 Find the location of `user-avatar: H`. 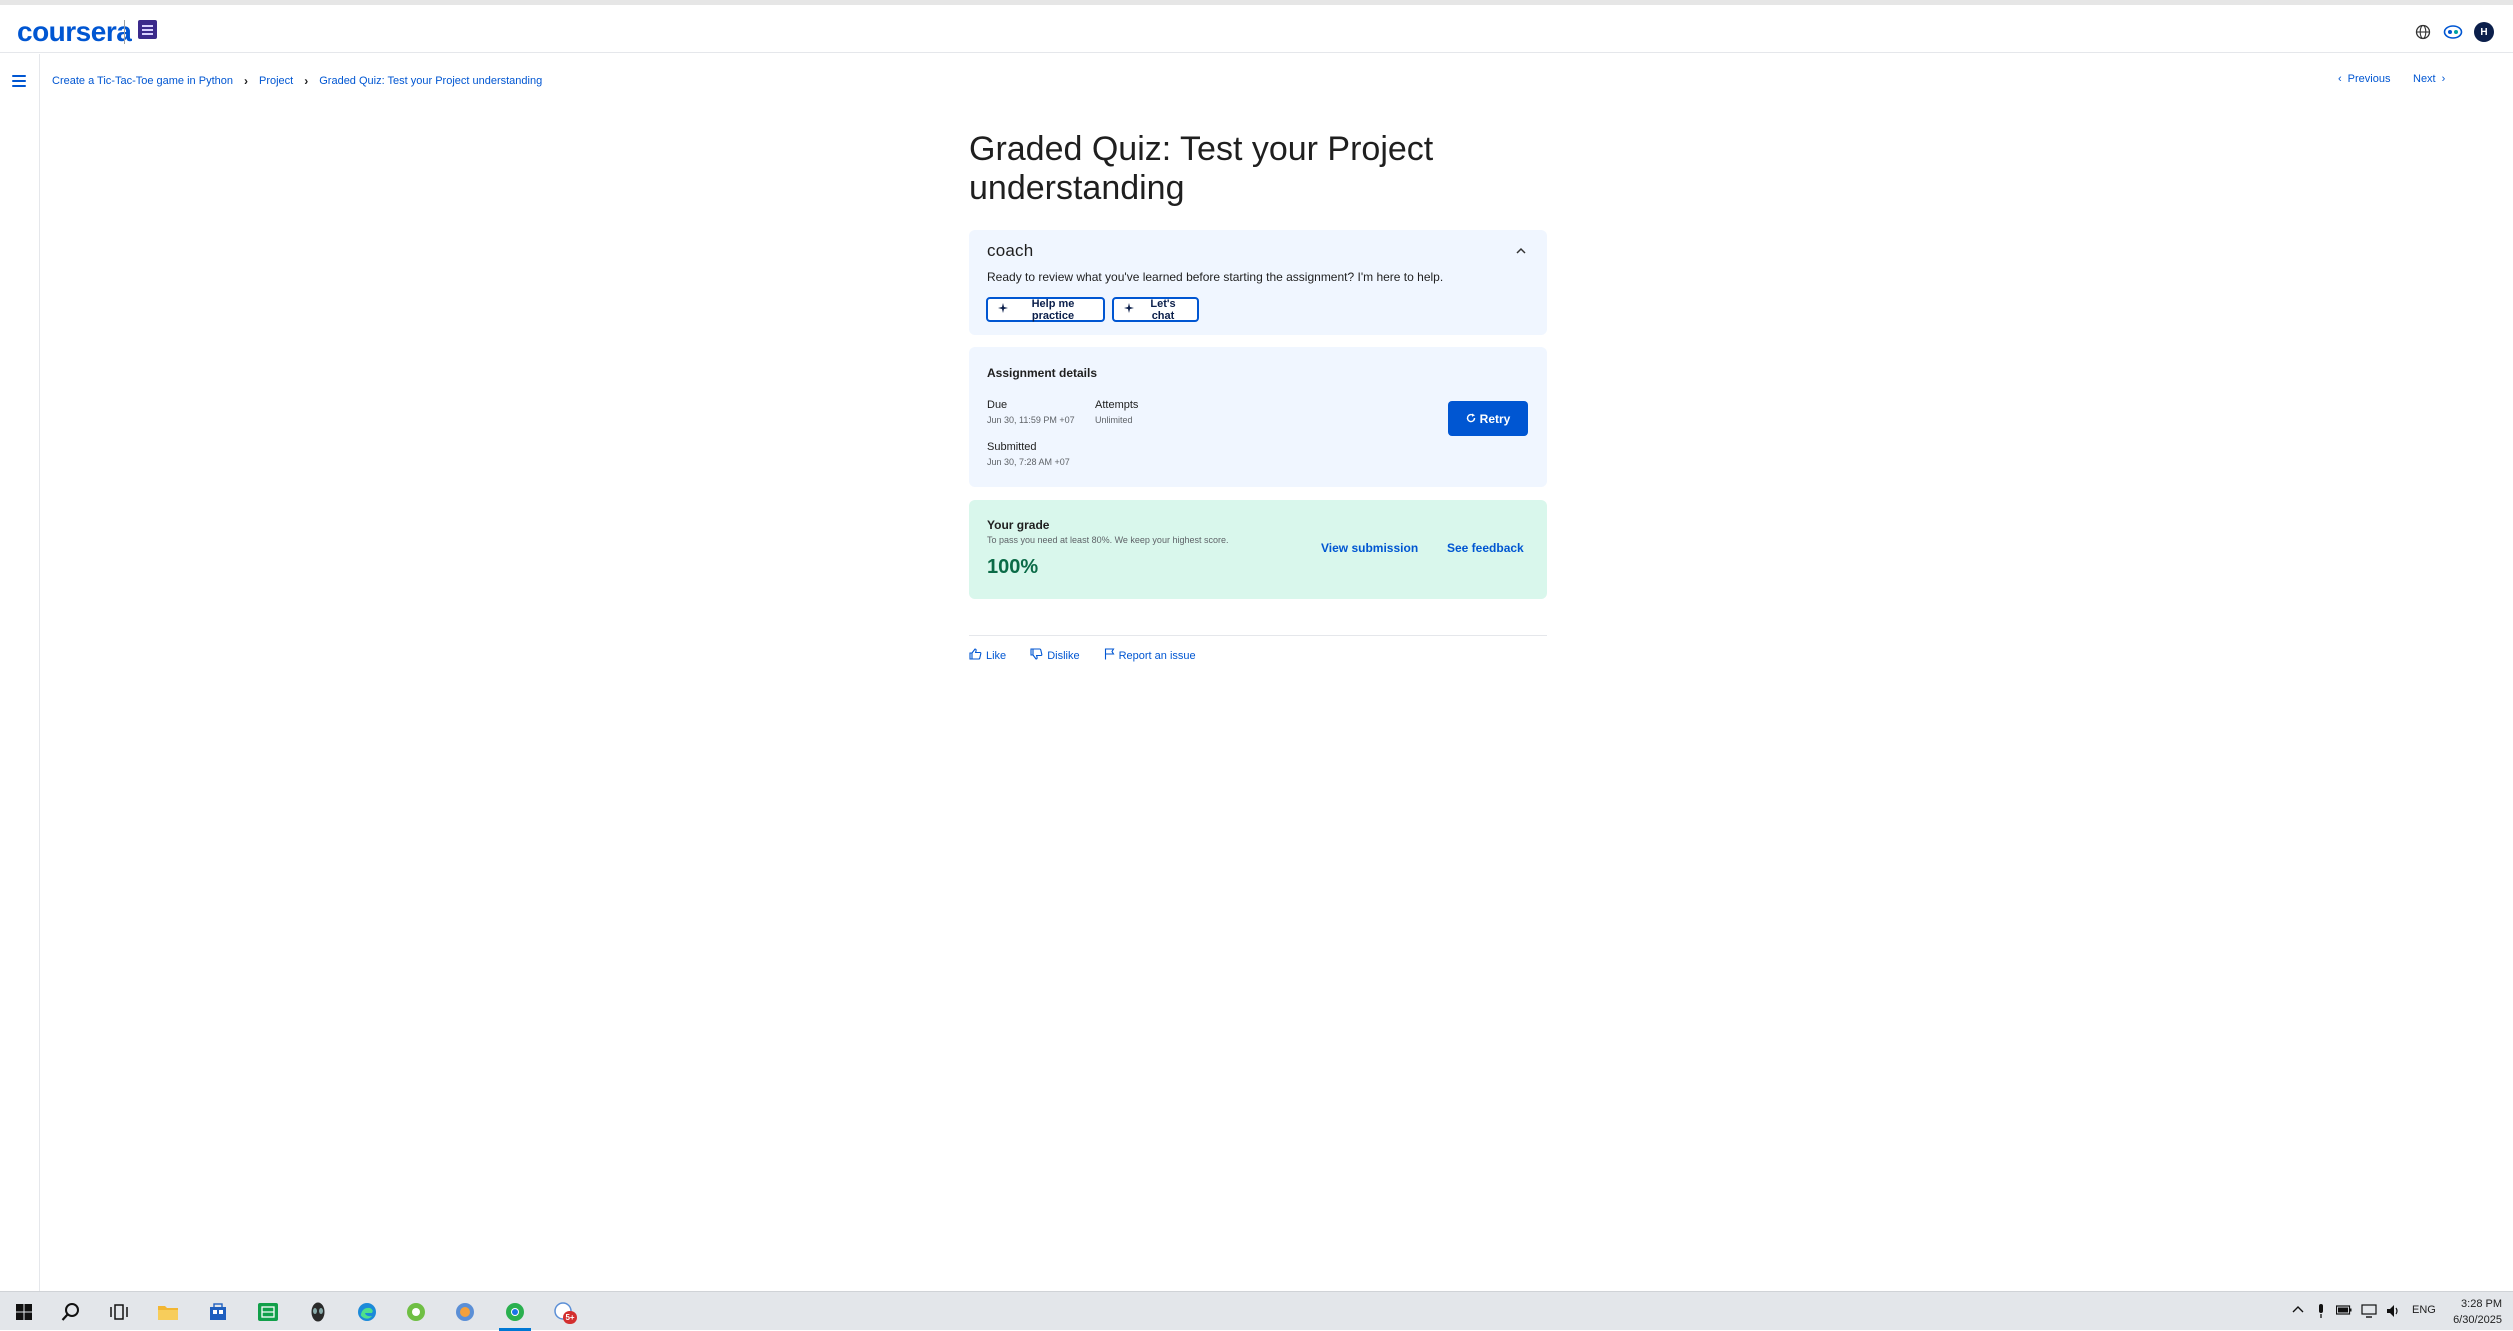

user-avatar: H is located at coordinates (2484, 32).